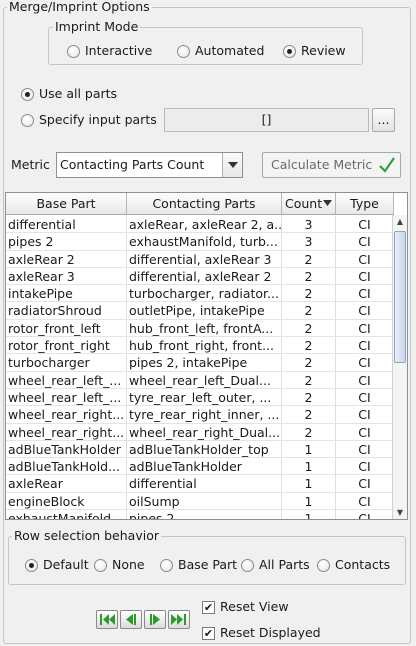 The height and width of the screenshot is (646, 416). What do you see at coordinates (109, 51) in the screenshot?
I see `radio-interactive: Interactive` at bounding box center [109, 51].